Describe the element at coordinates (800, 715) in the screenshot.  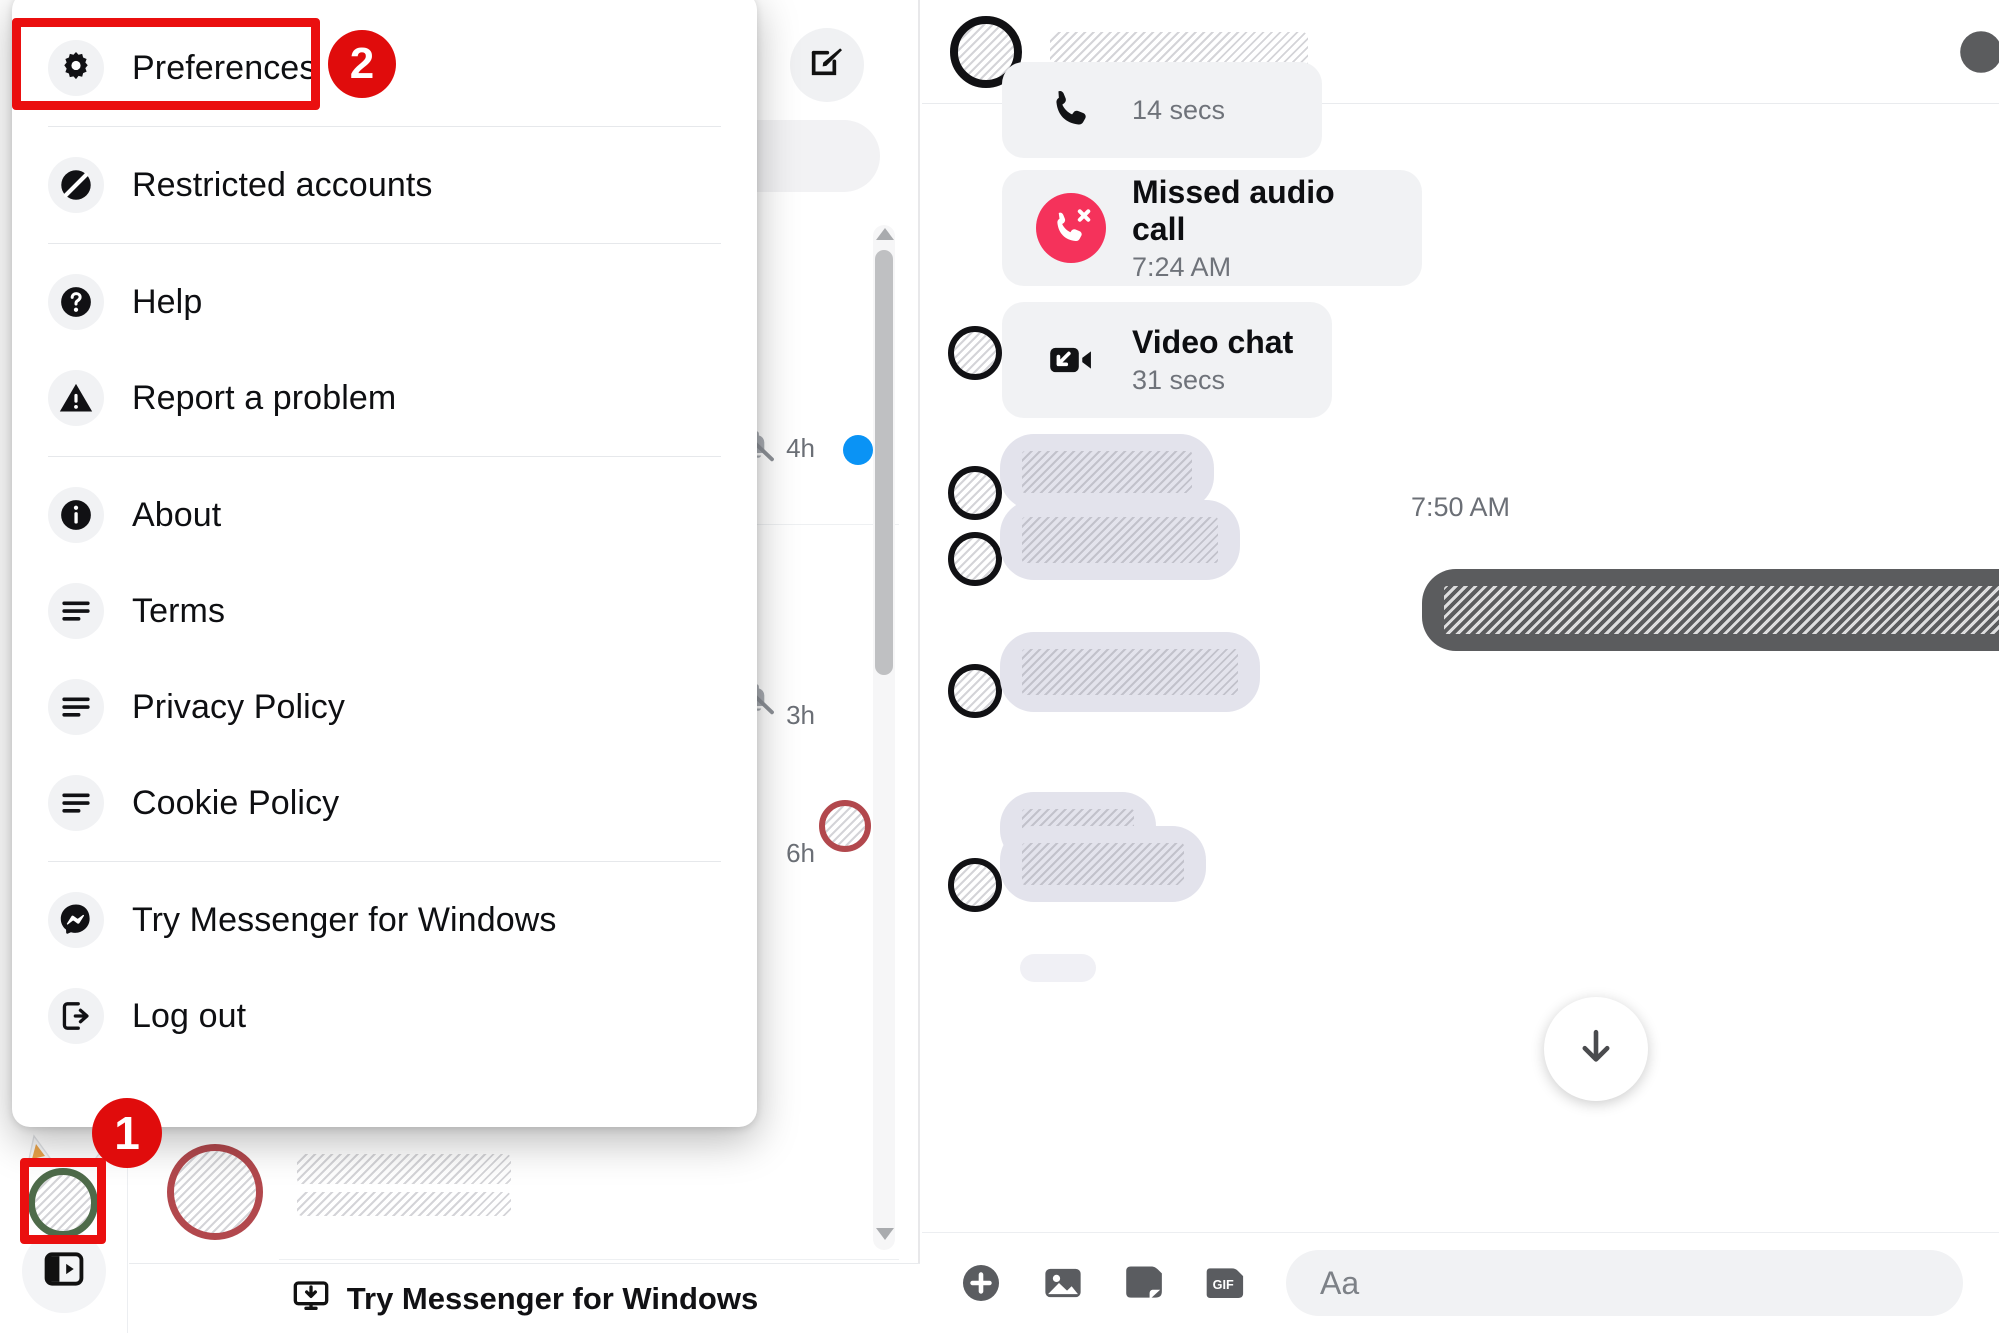
I see `list-item-time: 3h` at that location.